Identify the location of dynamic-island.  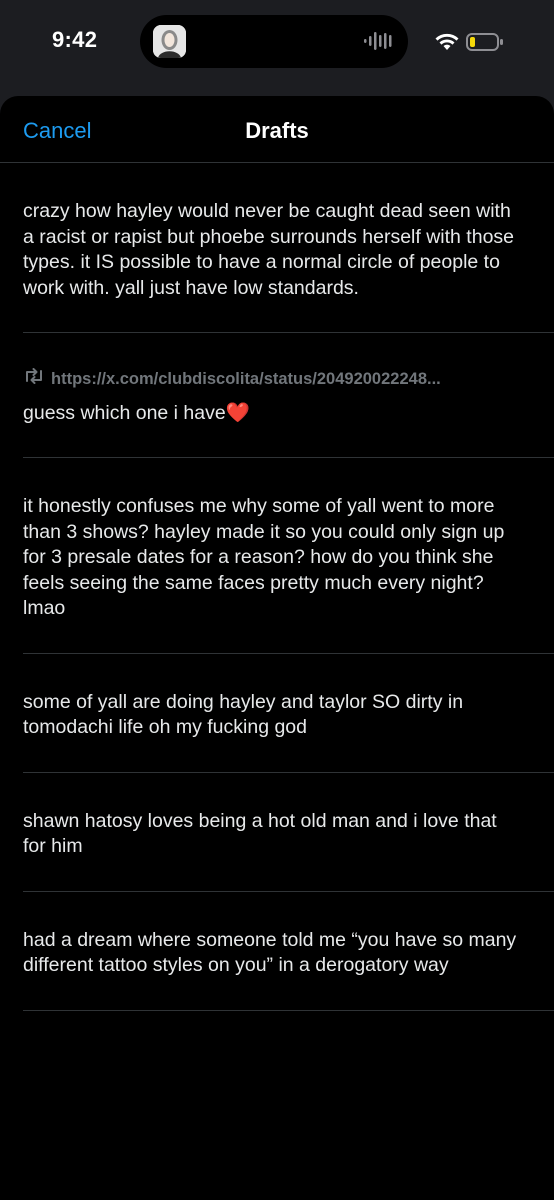
(274, 41).